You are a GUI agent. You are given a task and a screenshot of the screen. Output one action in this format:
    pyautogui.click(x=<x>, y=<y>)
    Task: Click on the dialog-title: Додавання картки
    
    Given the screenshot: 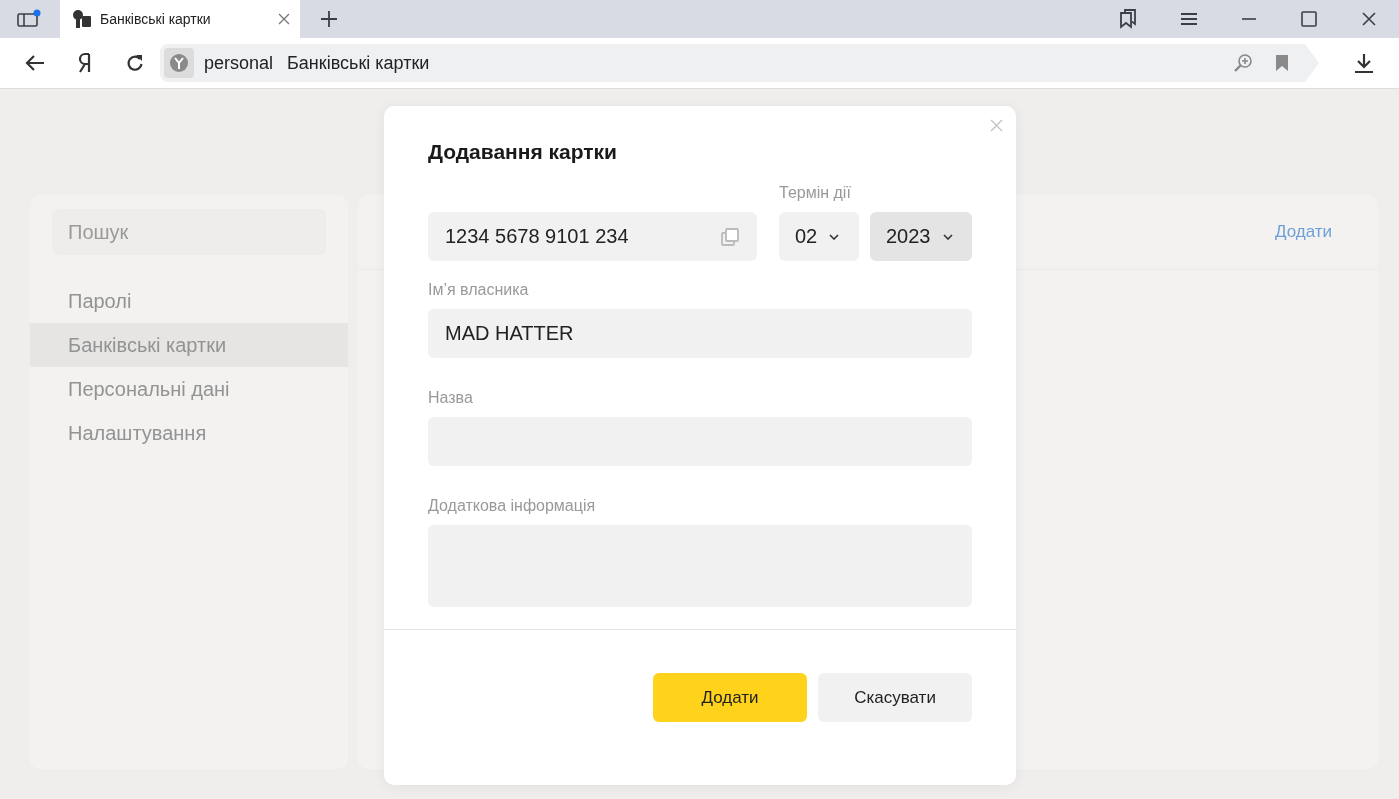 What is the action you would take?
    pyautogui.click(x=523, y=152)
    